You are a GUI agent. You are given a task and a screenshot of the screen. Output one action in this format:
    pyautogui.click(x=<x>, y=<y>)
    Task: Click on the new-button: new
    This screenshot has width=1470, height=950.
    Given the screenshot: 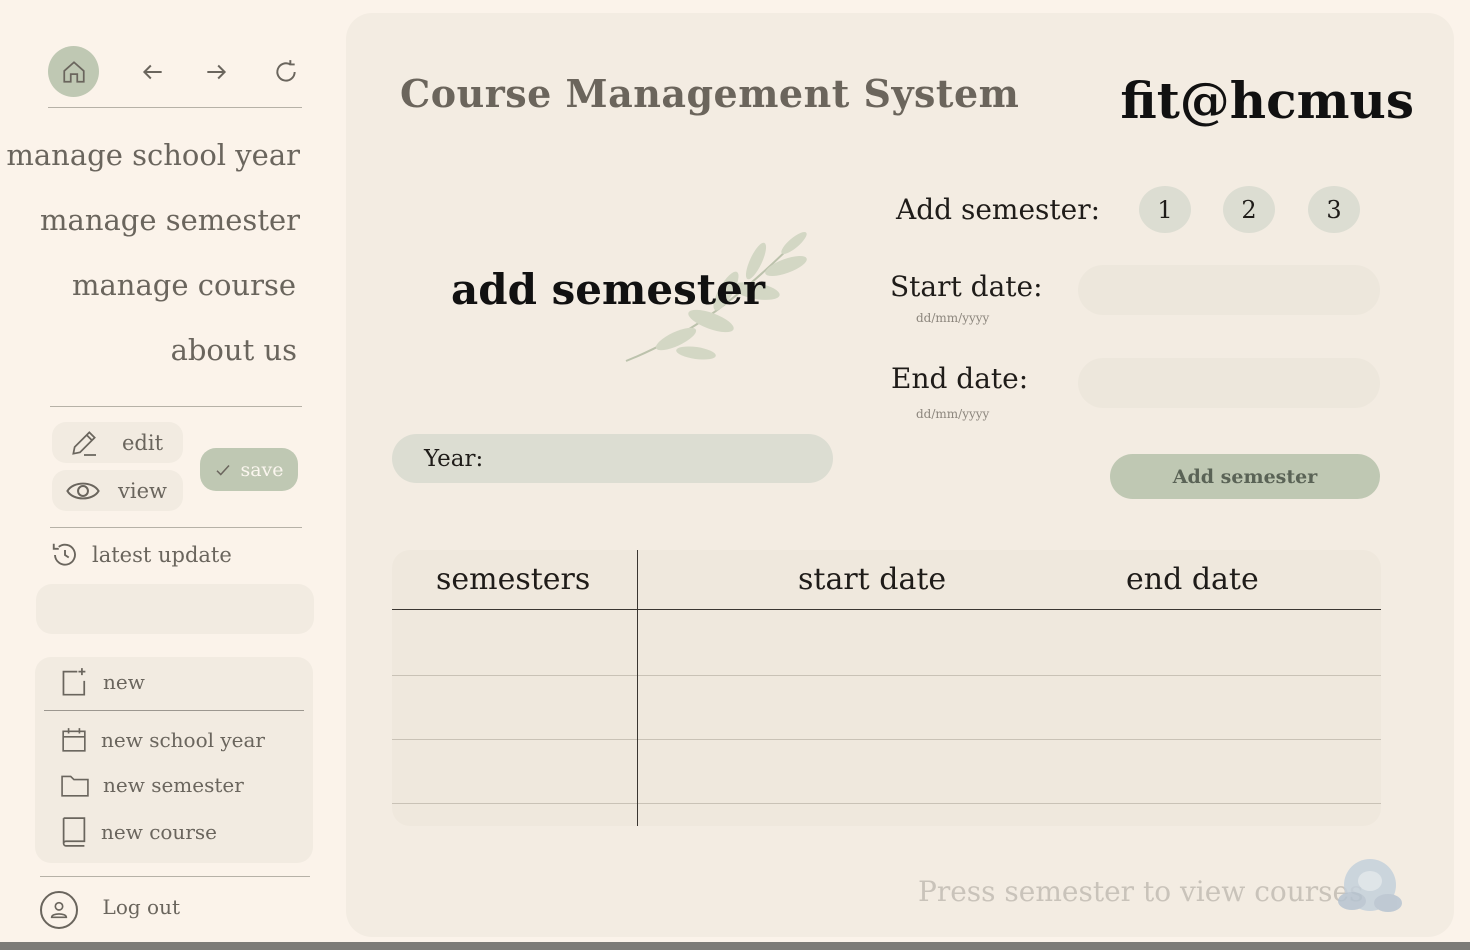 What is the action you would take?
    pyautogui.click(x=103, y=682)
    